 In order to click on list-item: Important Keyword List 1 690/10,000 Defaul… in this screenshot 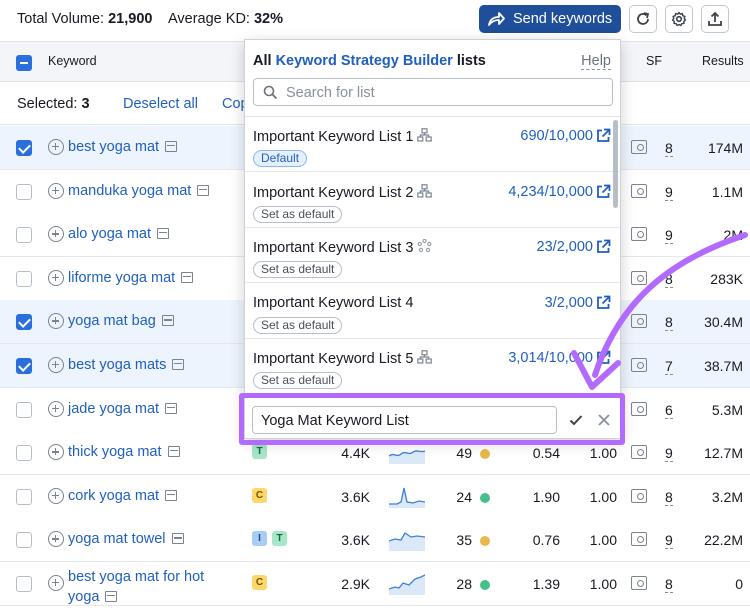, I will do `click(432, 144)`.